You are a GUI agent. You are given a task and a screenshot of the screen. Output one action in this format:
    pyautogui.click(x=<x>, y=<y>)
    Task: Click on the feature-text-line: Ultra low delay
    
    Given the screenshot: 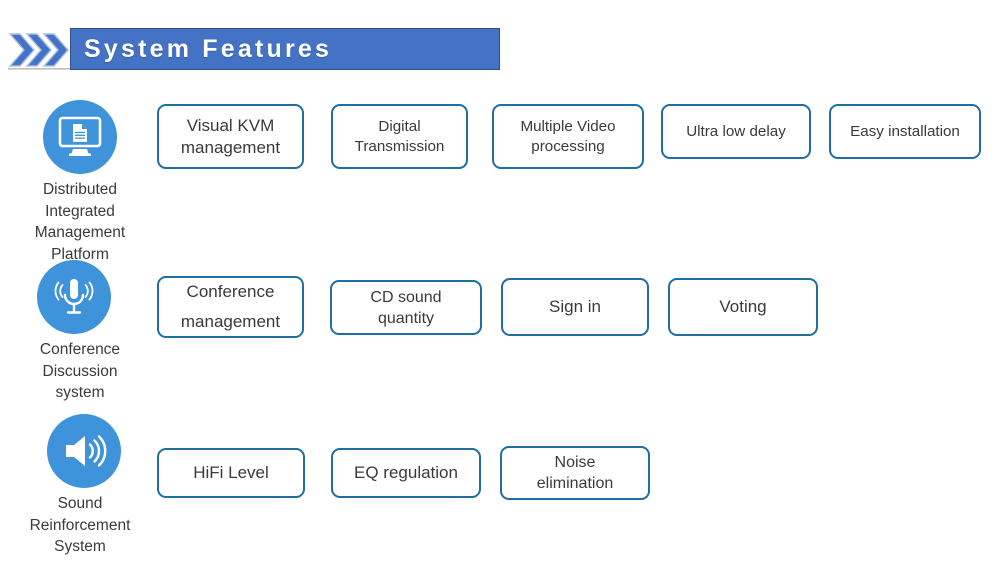 What is the action you would take?
    pyautogui.click(x=736, y=131)
    